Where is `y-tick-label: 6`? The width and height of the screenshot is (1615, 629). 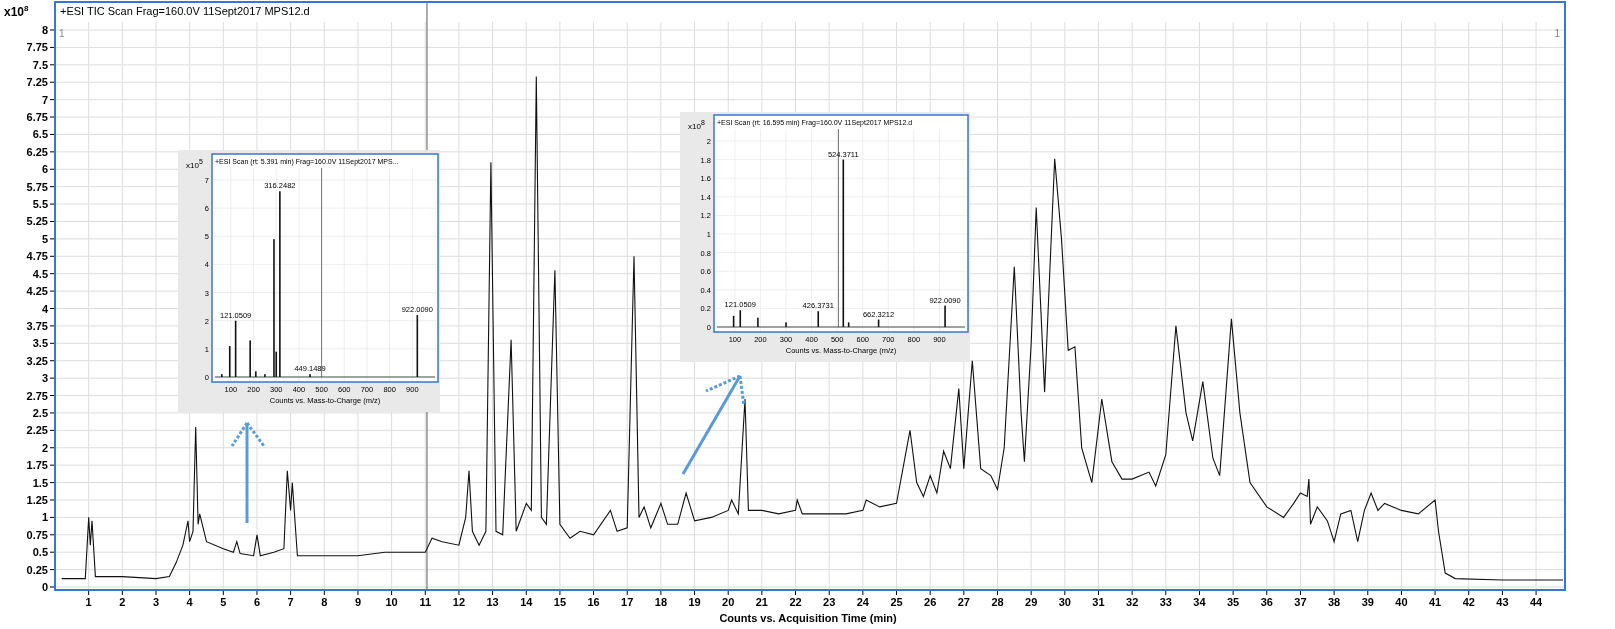 y-tick-label: 6 is located at coordinates (44, 169).